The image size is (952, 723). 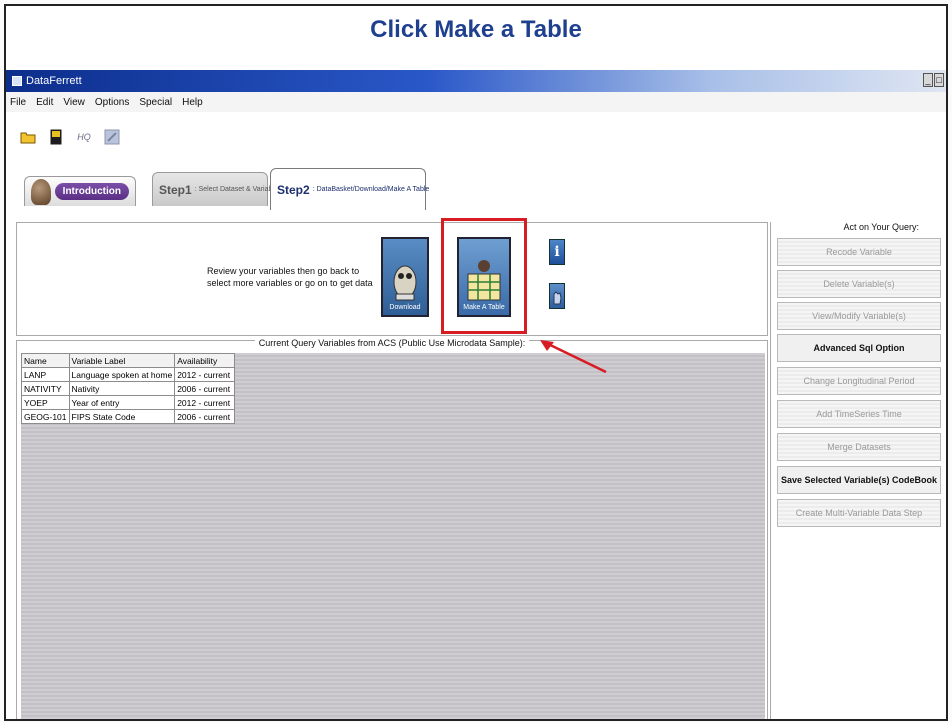 What do you see at coordinates (405, 307) in the screenshot?
I see `download-label: Download` at bounding box center [405, 307].